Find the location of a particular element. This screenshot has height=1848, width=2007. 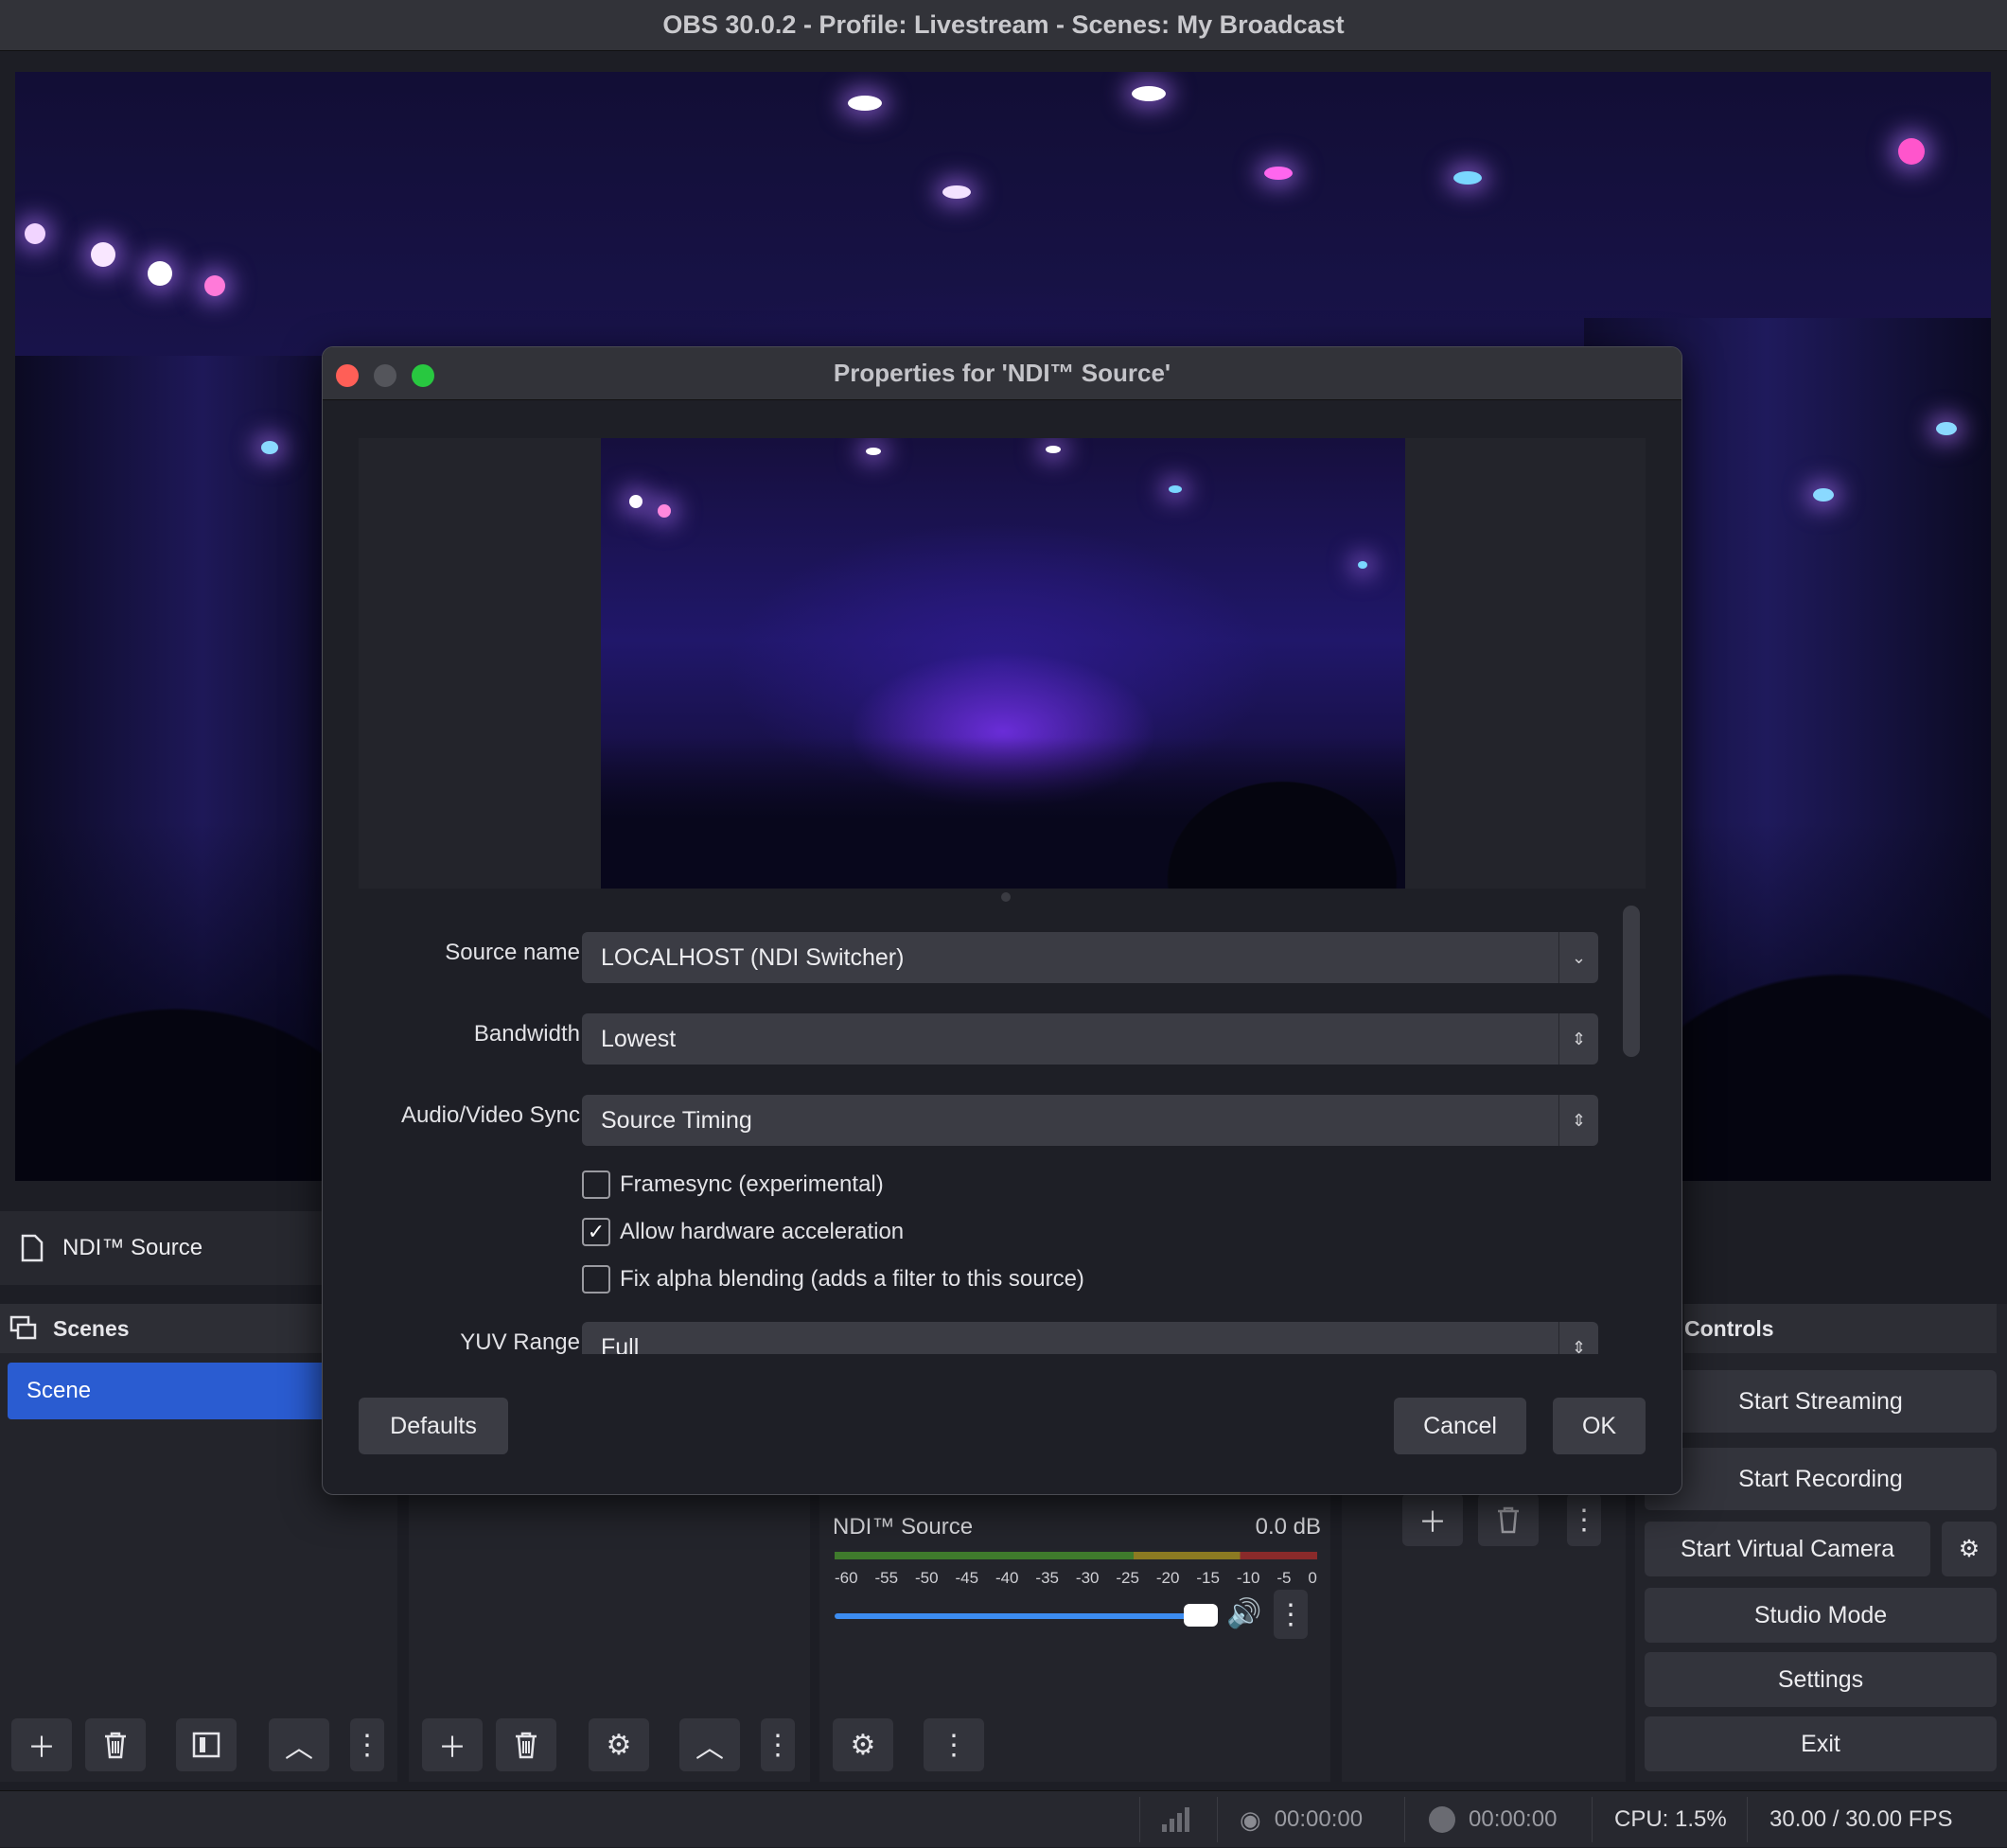

remove-transition-button is located at coordinates (1509, 1519).